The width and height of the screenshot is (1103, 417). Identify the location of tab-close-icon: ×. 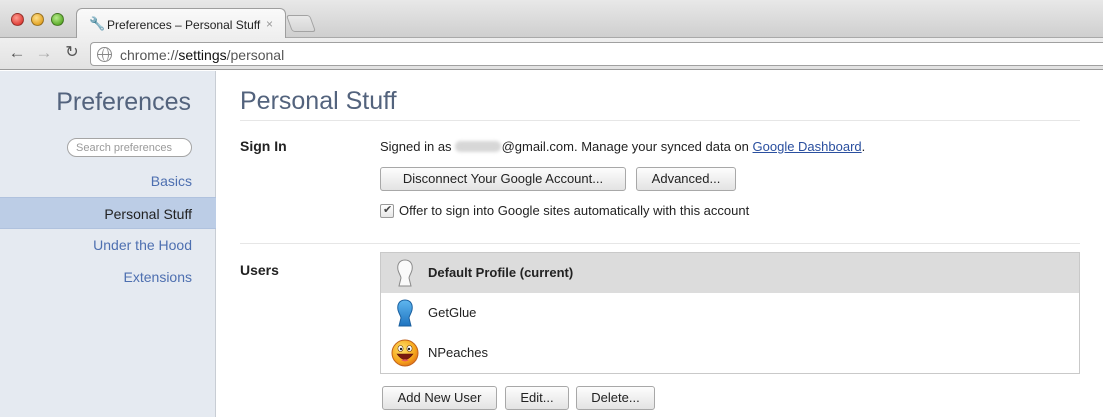
(269, 24).